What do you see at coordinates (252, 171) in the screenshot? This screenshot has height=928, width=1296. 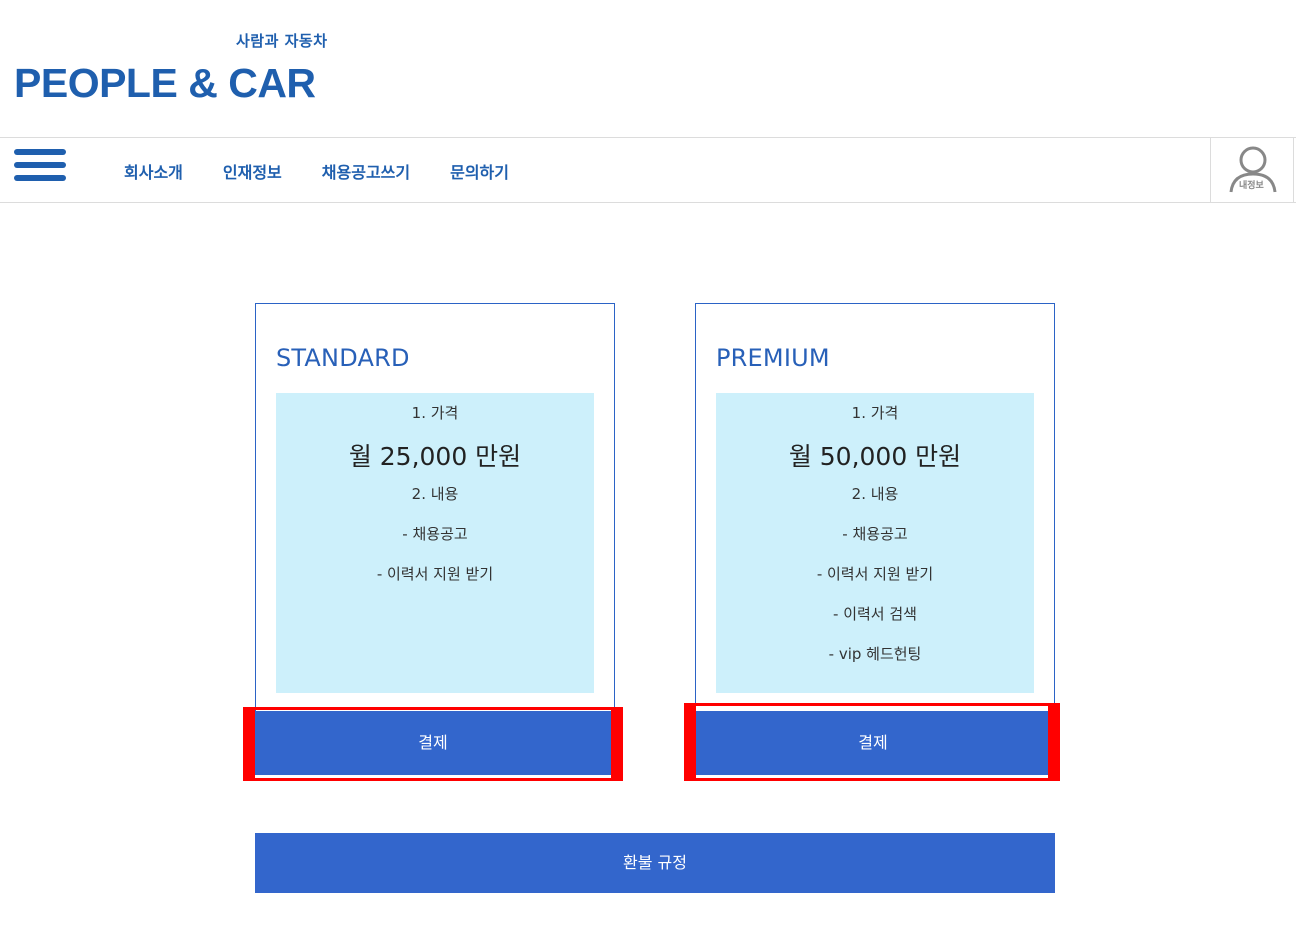 I see `nav-item-talent: 인재정보` at bounding box center [252, 171].